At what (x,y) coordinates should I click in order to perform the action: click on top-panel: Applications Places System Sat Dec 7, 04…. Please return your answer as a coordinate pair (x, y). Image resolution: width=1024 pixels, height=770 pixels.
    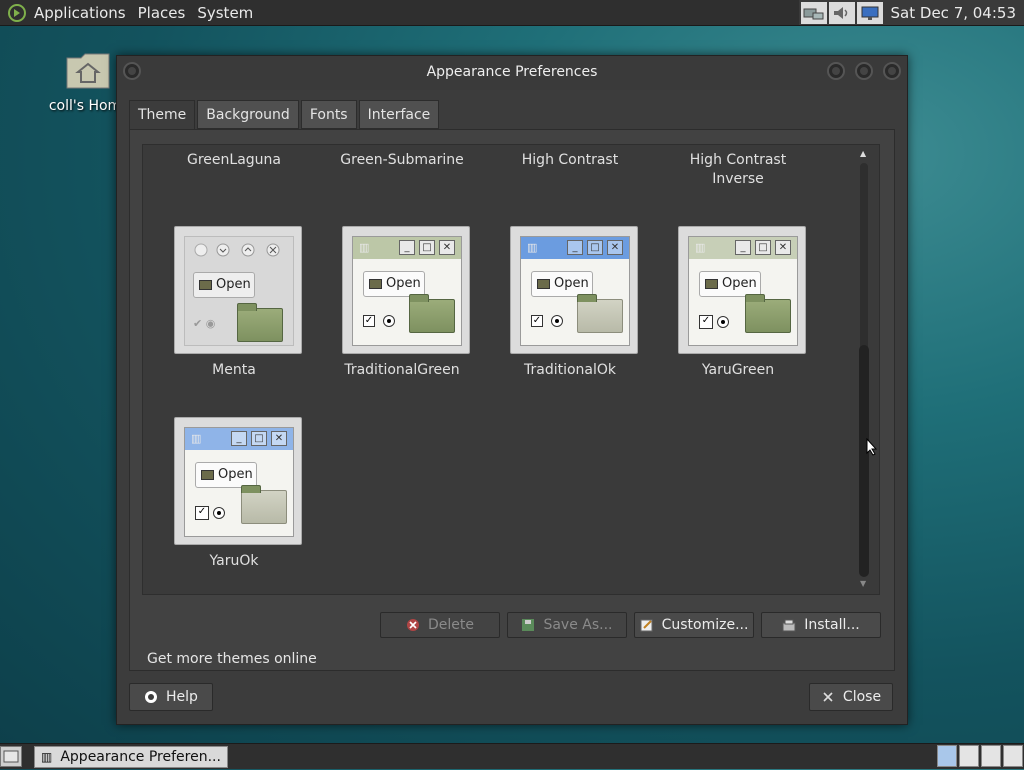
    Looking at the image, I should click on (512, 13).